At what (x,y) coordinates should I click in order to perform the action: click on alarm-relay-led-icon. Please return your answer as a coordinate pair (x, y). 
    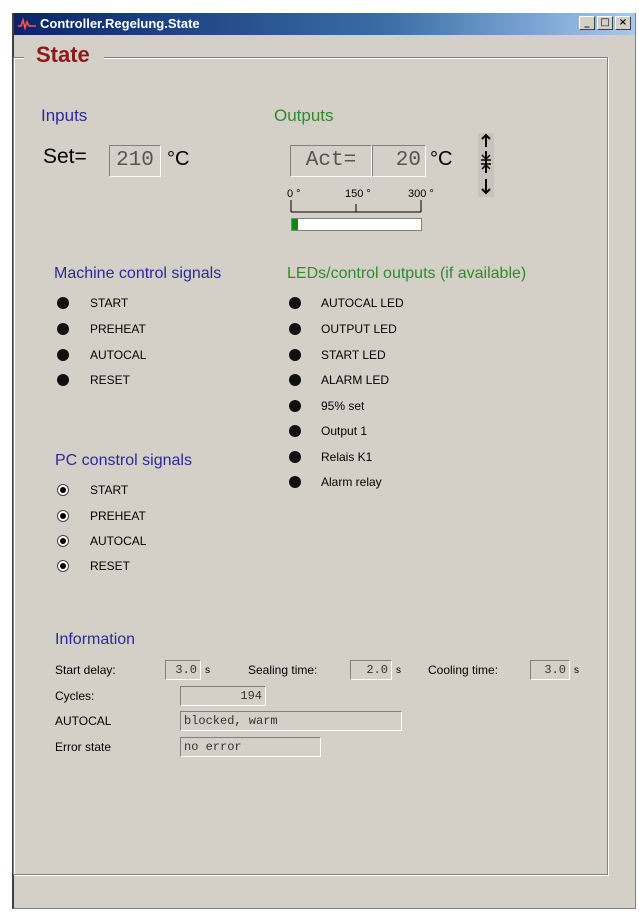
    Looking at the image, I should click on (295, 482).